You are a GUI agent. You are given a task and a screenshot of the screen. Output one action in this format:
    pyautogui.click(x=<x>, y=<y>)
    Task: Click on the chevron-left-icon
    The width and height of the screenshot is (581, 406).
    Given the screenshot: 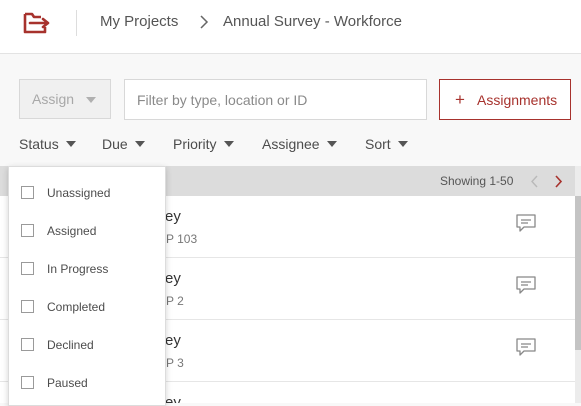 What is the action you would take?
    pyautogui.click(x=534, y=181)
    